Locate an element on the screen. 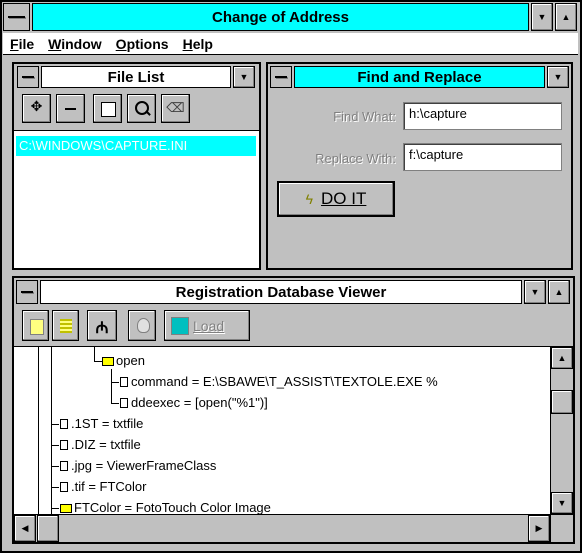 This screenshot has height=553, width=582. lightbulb-icon is located at coordinates (143, 325).